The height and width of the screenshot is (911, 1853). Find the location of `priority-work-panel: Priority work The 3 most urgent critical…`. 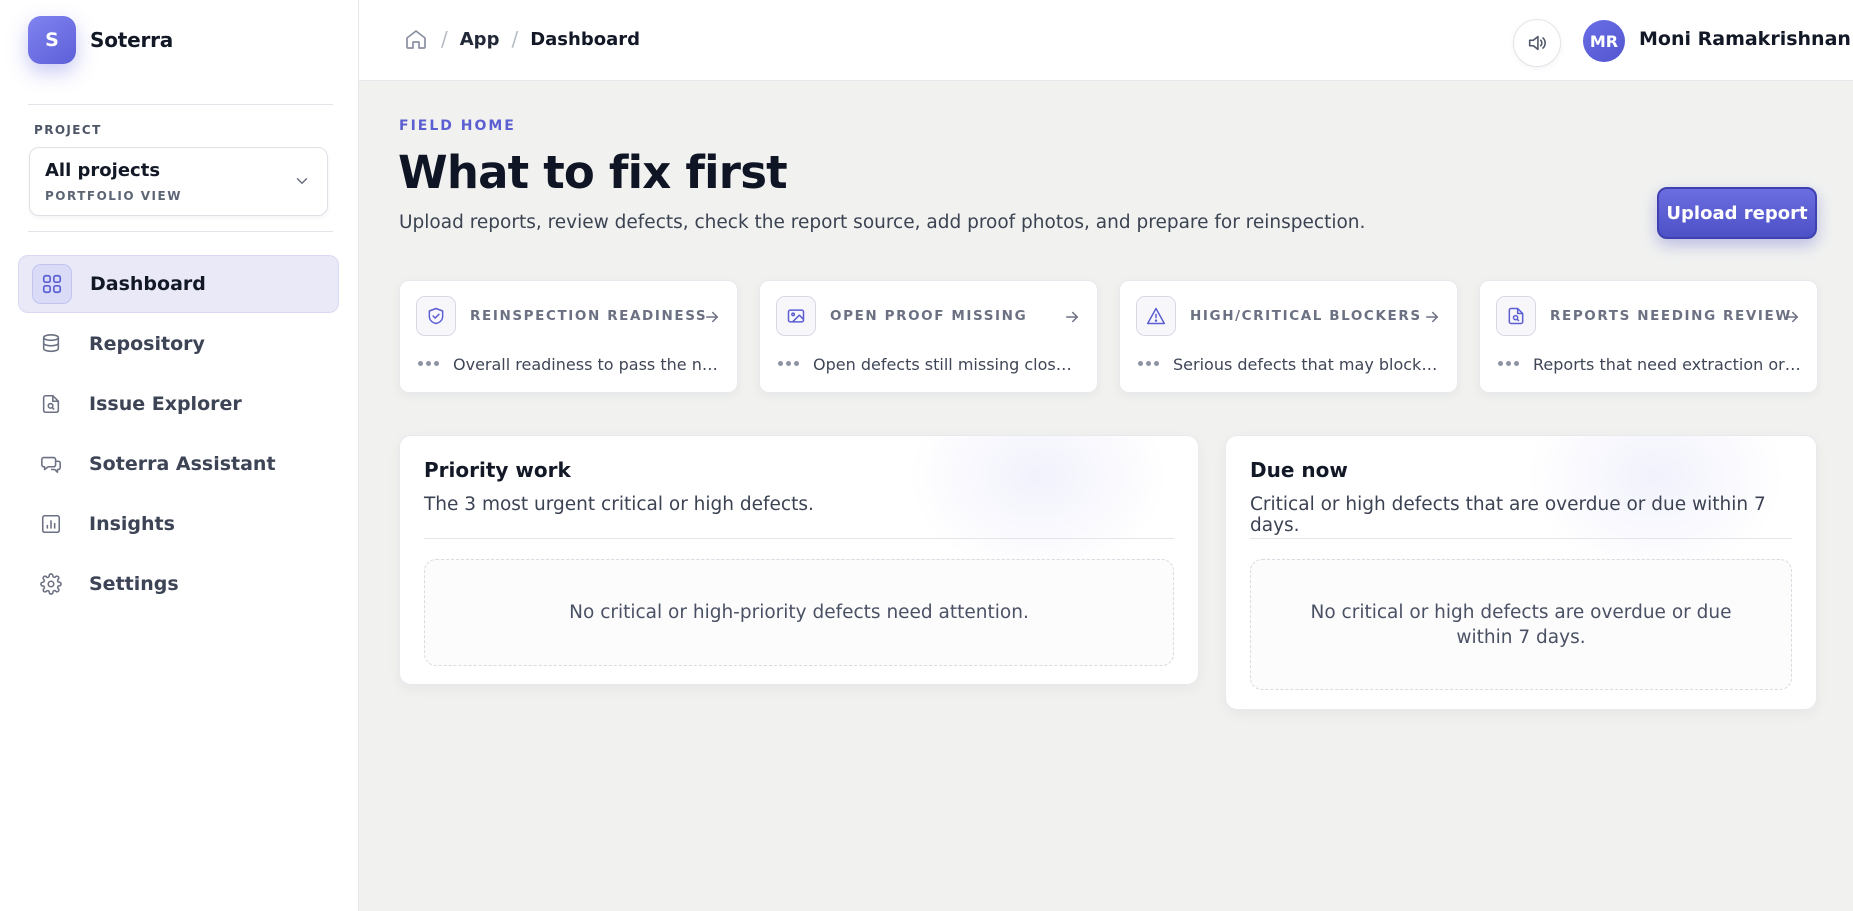

priority-work-panel: Priority work The 3 most urgent critical… is located at coordinates (799, 560).